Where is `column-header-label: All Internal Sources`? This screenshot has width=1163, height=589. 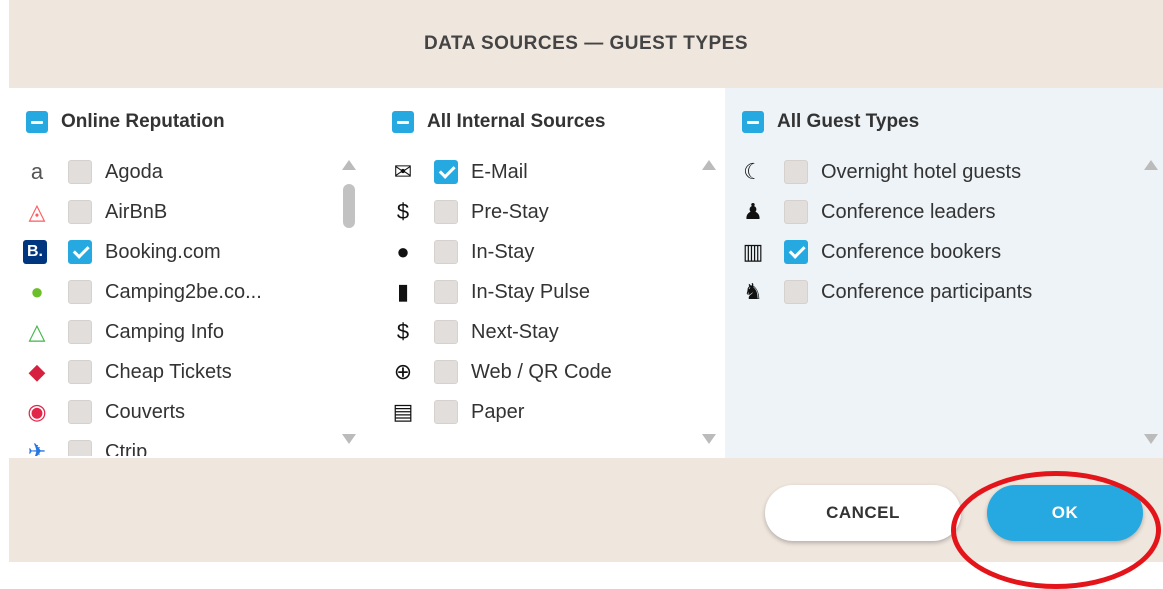
column-header-label: All Internal Sources is located at coordinates (516, 121).